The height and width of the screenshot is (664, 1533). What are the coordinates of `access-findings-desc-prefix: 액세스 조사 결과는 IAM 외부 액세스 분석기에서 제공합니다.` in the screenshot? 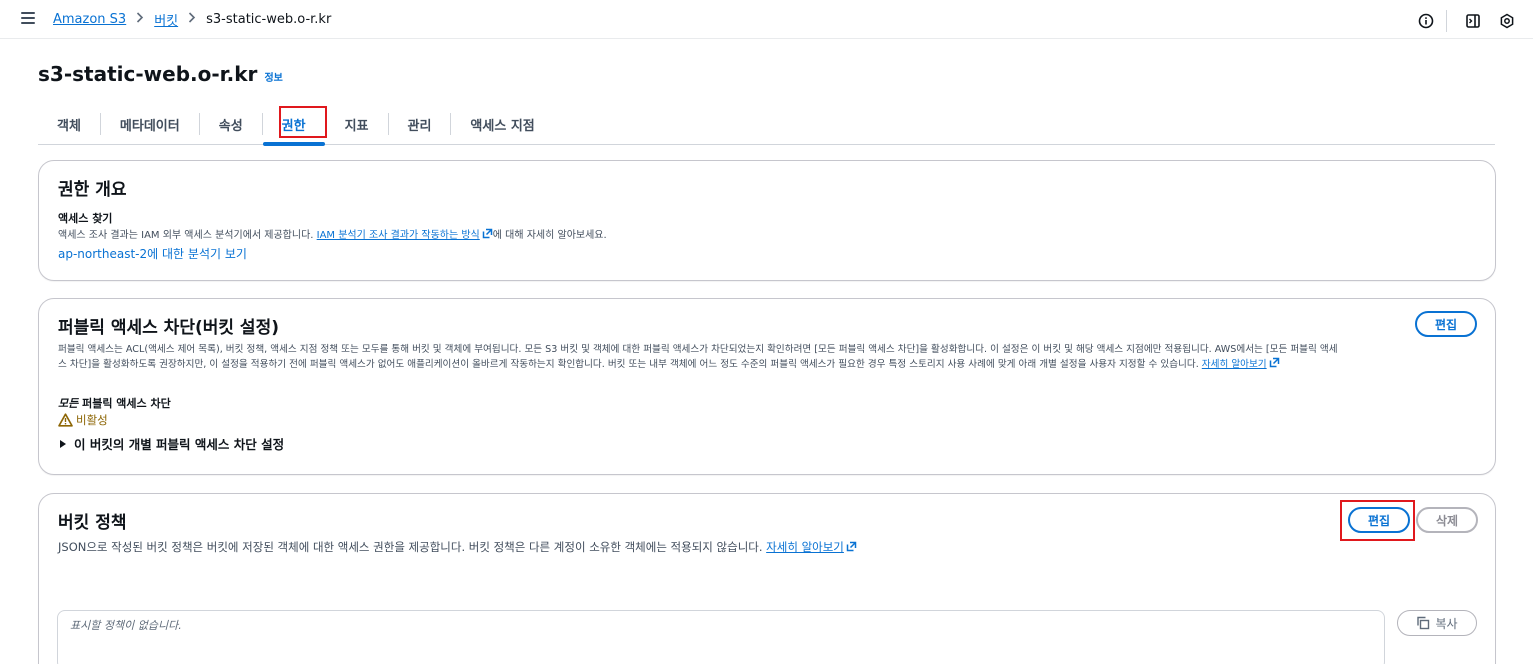 It's located at (187, 235).